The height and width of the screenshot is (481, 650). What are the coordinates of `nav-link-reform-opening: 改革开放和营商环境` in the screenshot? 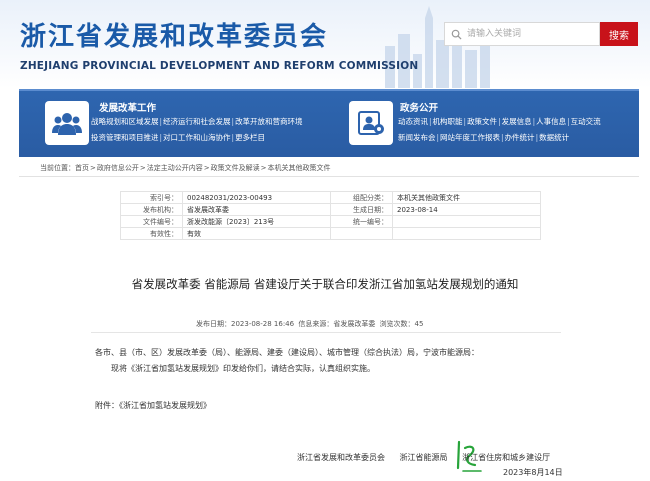 It's located at (269, 121).